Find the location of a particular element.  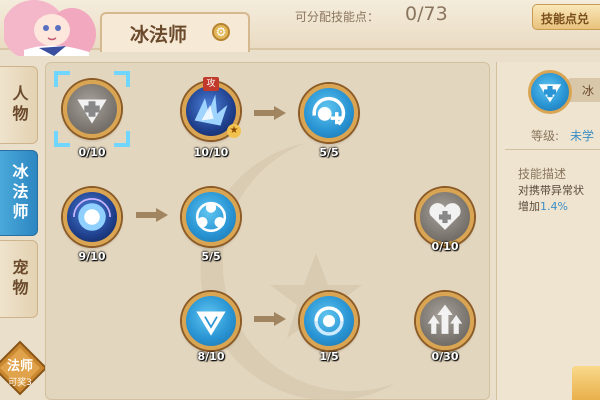

selected-skill-icon is located at coordinates (550, 92).